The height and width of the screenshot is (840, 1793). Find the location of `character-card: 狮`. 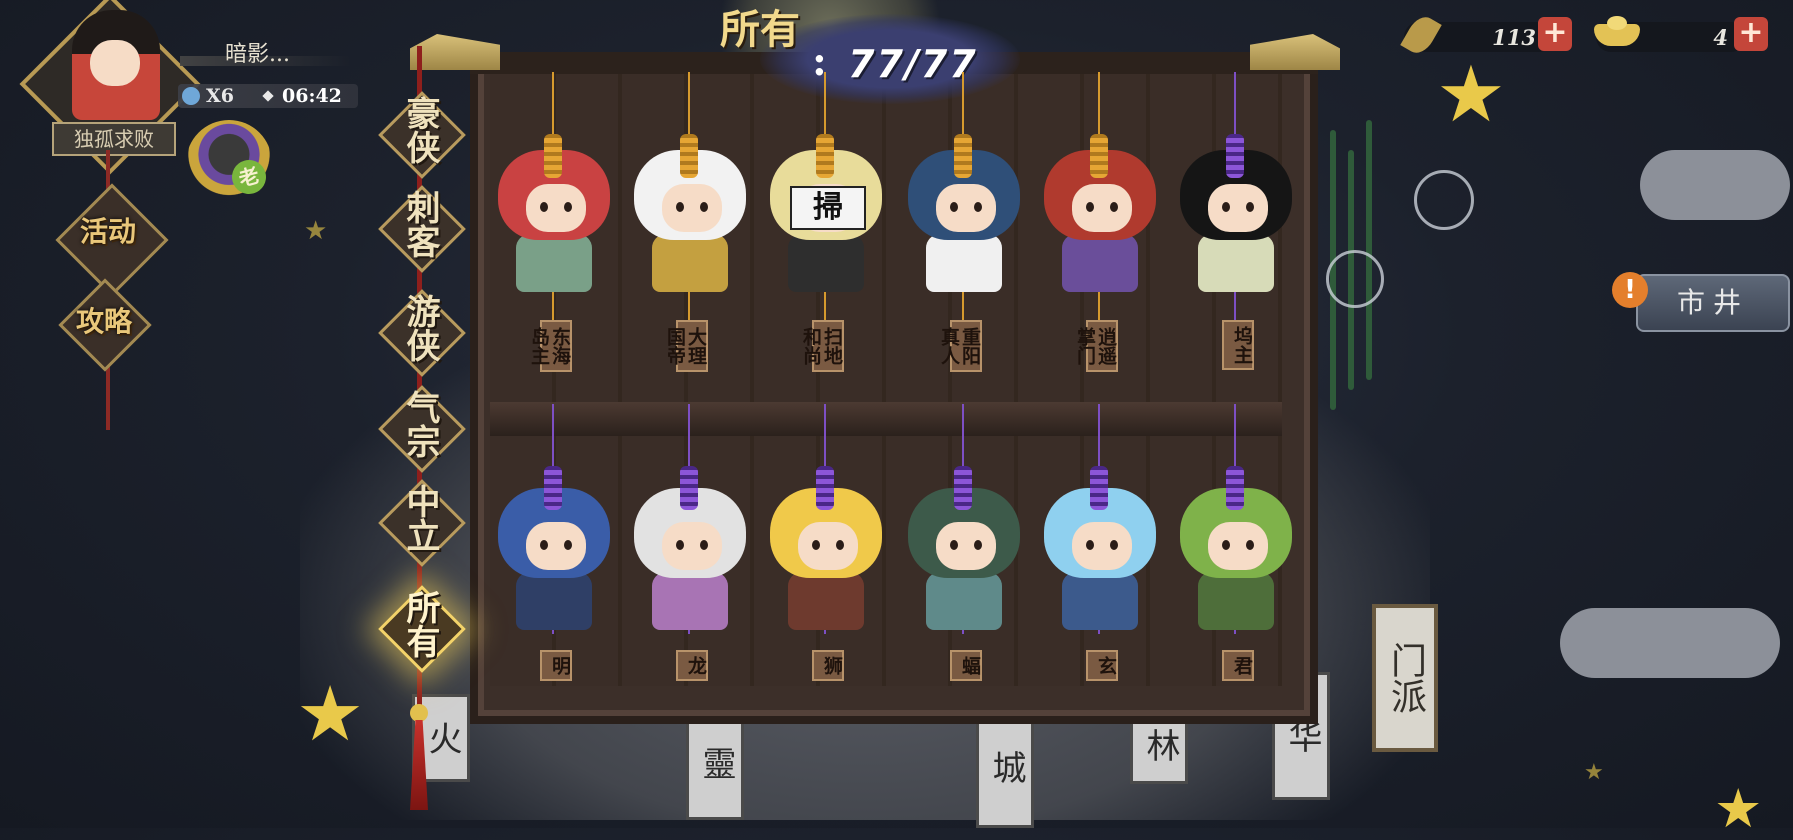

character-card: 狮 is located at coordinates (826, 554).